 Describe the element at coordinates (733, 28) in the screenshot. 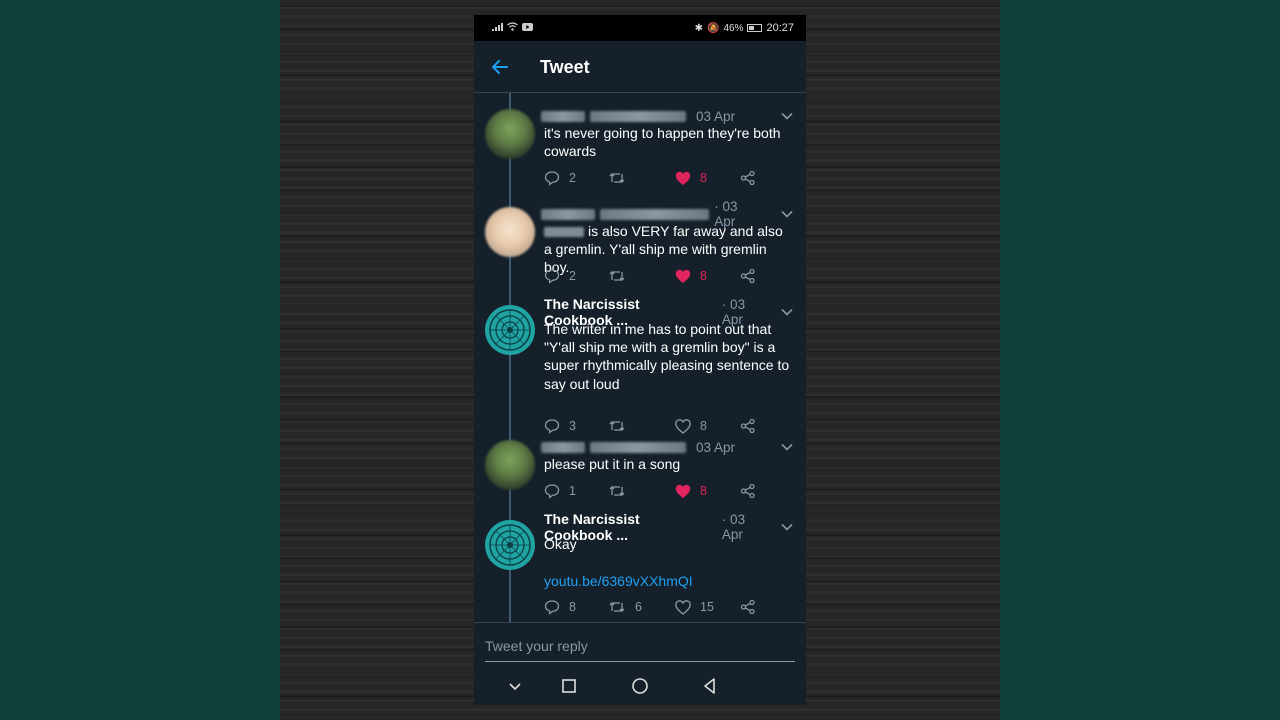

I see `battery-percent: 46%` at that location.